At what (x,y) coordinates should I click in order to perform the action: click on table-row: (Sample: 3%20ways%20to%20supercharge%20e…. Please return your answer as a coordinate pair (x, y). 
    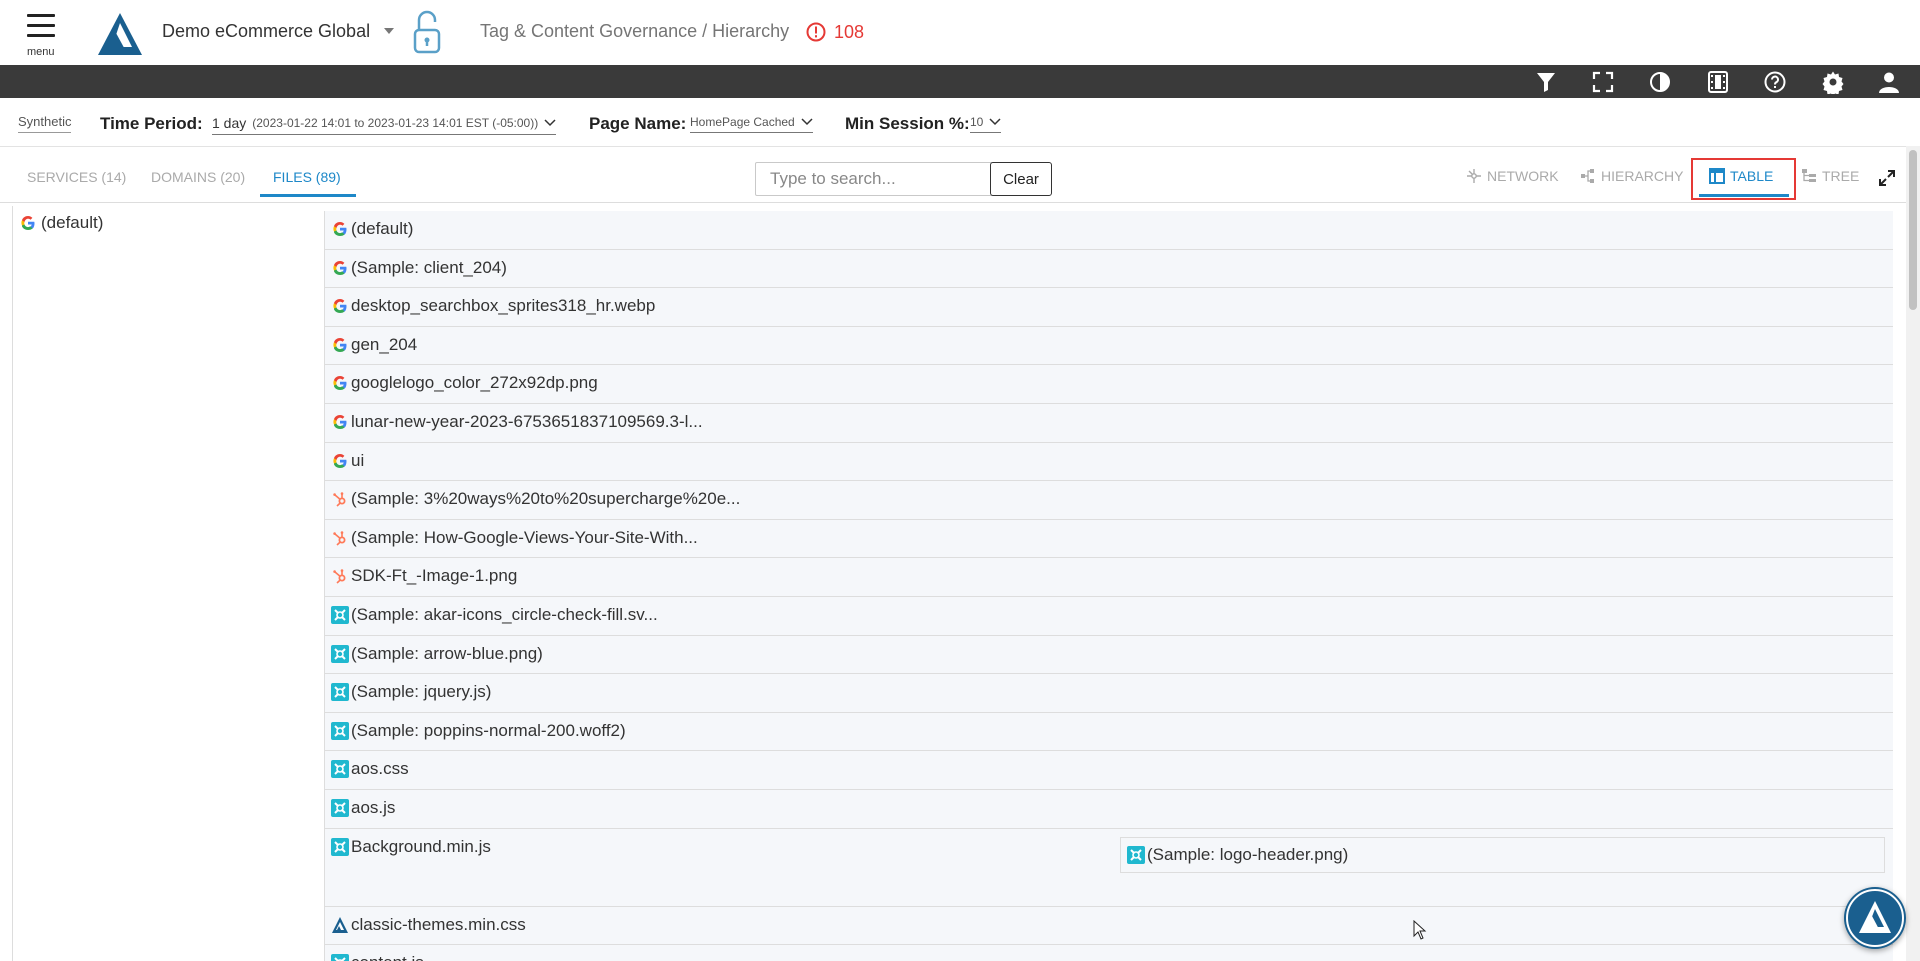
    Looking at the image, I should click on (1109, 500).